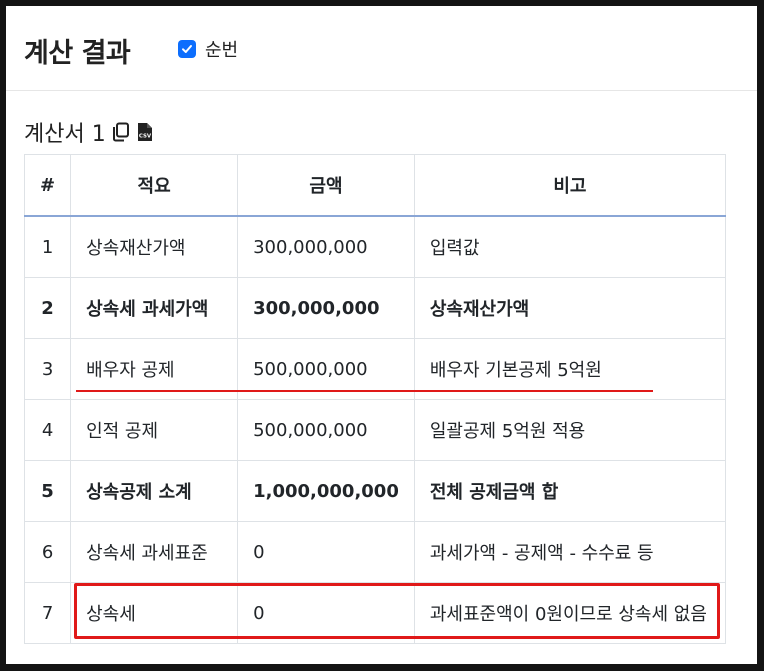  I want to click on annotation-highlight-box, so click(397, 611).